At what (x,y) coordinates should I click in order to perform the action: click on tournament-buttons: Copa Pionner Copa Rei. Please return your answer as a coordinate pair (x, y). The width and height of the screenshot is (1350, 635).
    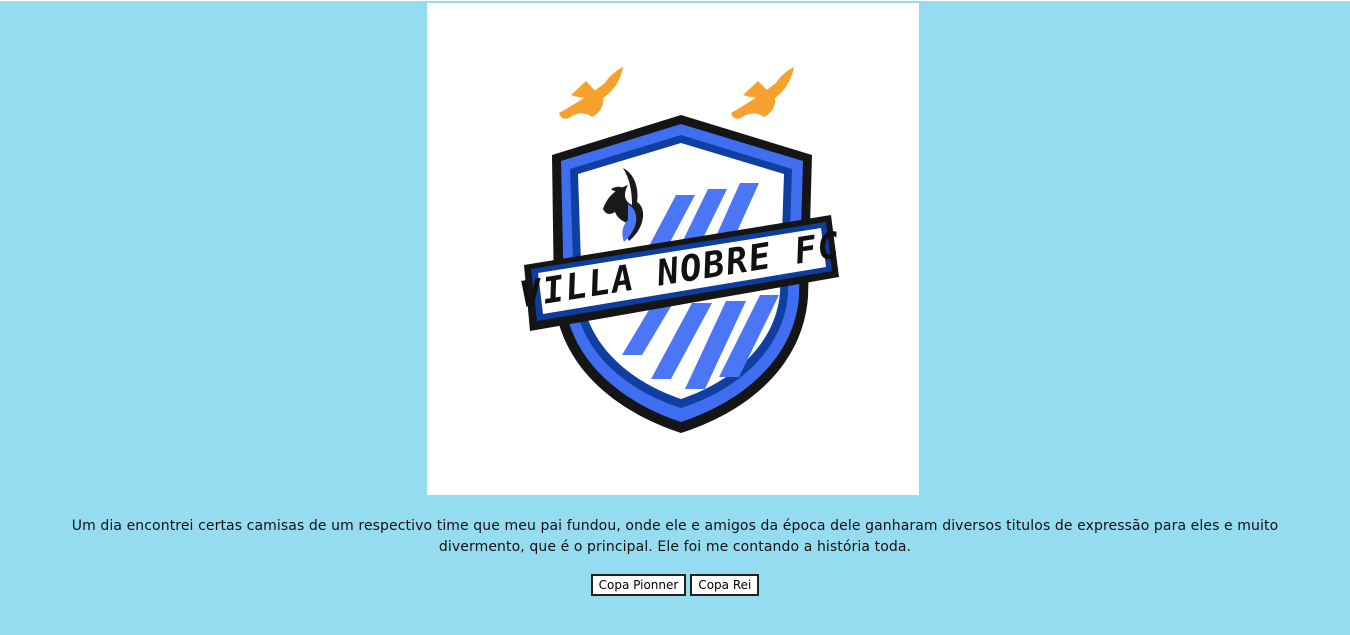
    Looking at the image, I should click on (675, 585).